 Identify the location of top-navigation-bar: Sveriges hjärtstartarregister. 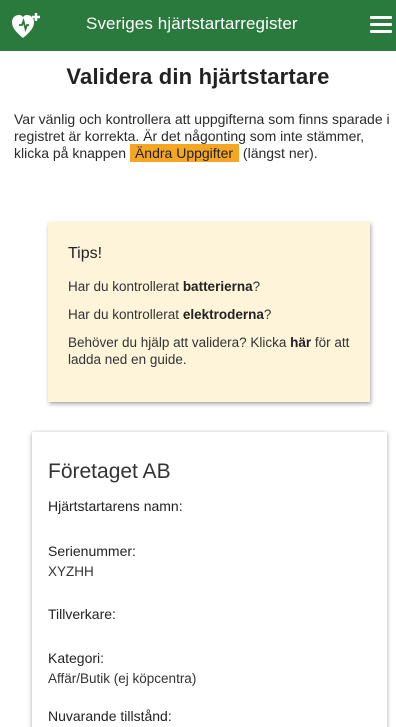
(198, 25).